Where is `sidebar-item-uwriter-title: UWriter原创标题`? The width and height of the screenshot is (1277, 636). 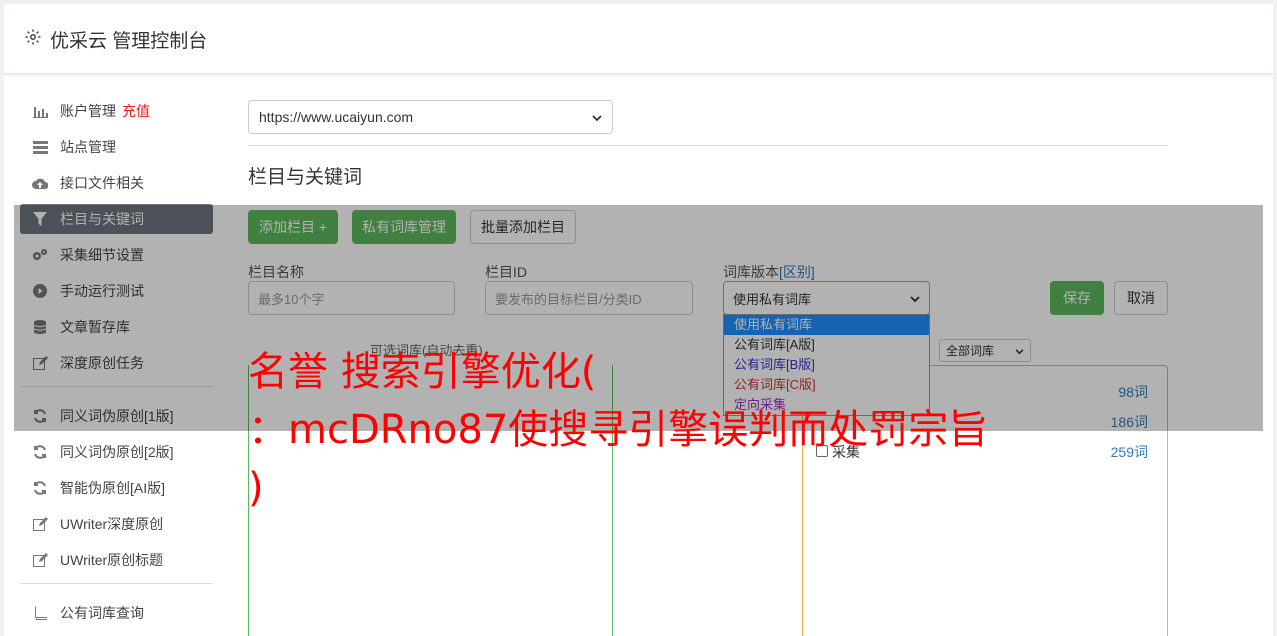
sidebar-item-uwriter-title: UWriter原创标题 is located at coordinates (116, 560).